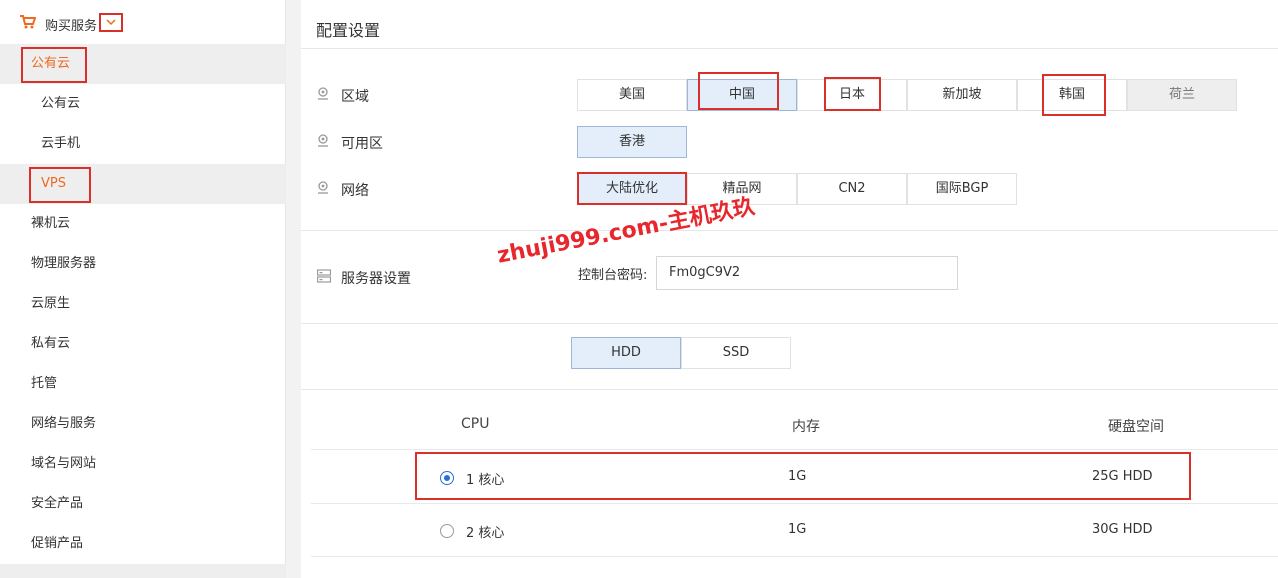 The image size is (1278, 578). What do you see at coordinates (143, 224) in the screenshot?
I see `sidebar-item-bare-metal: 裸机云` at bounding box center [143, 224].